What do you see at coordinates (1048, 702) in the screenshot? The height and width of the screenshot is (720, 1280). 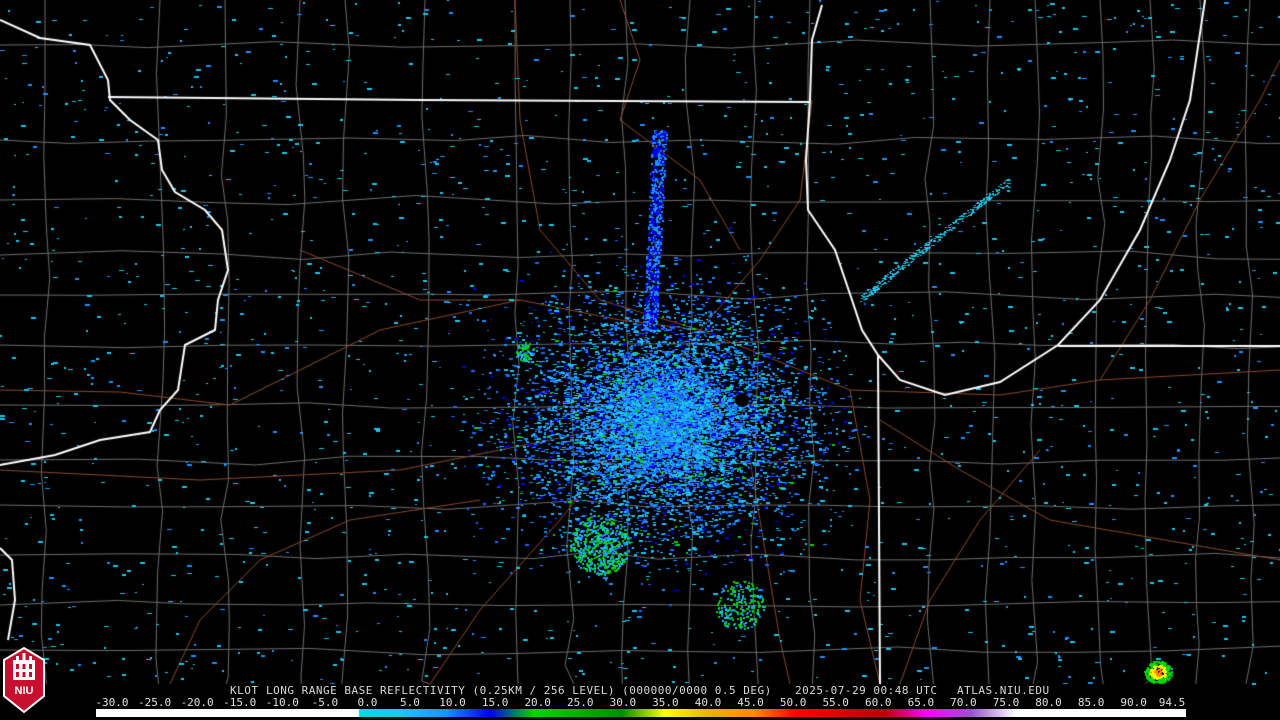 I see `colorbar-tick-label: 80.0` at bounding box center [1048, 702].